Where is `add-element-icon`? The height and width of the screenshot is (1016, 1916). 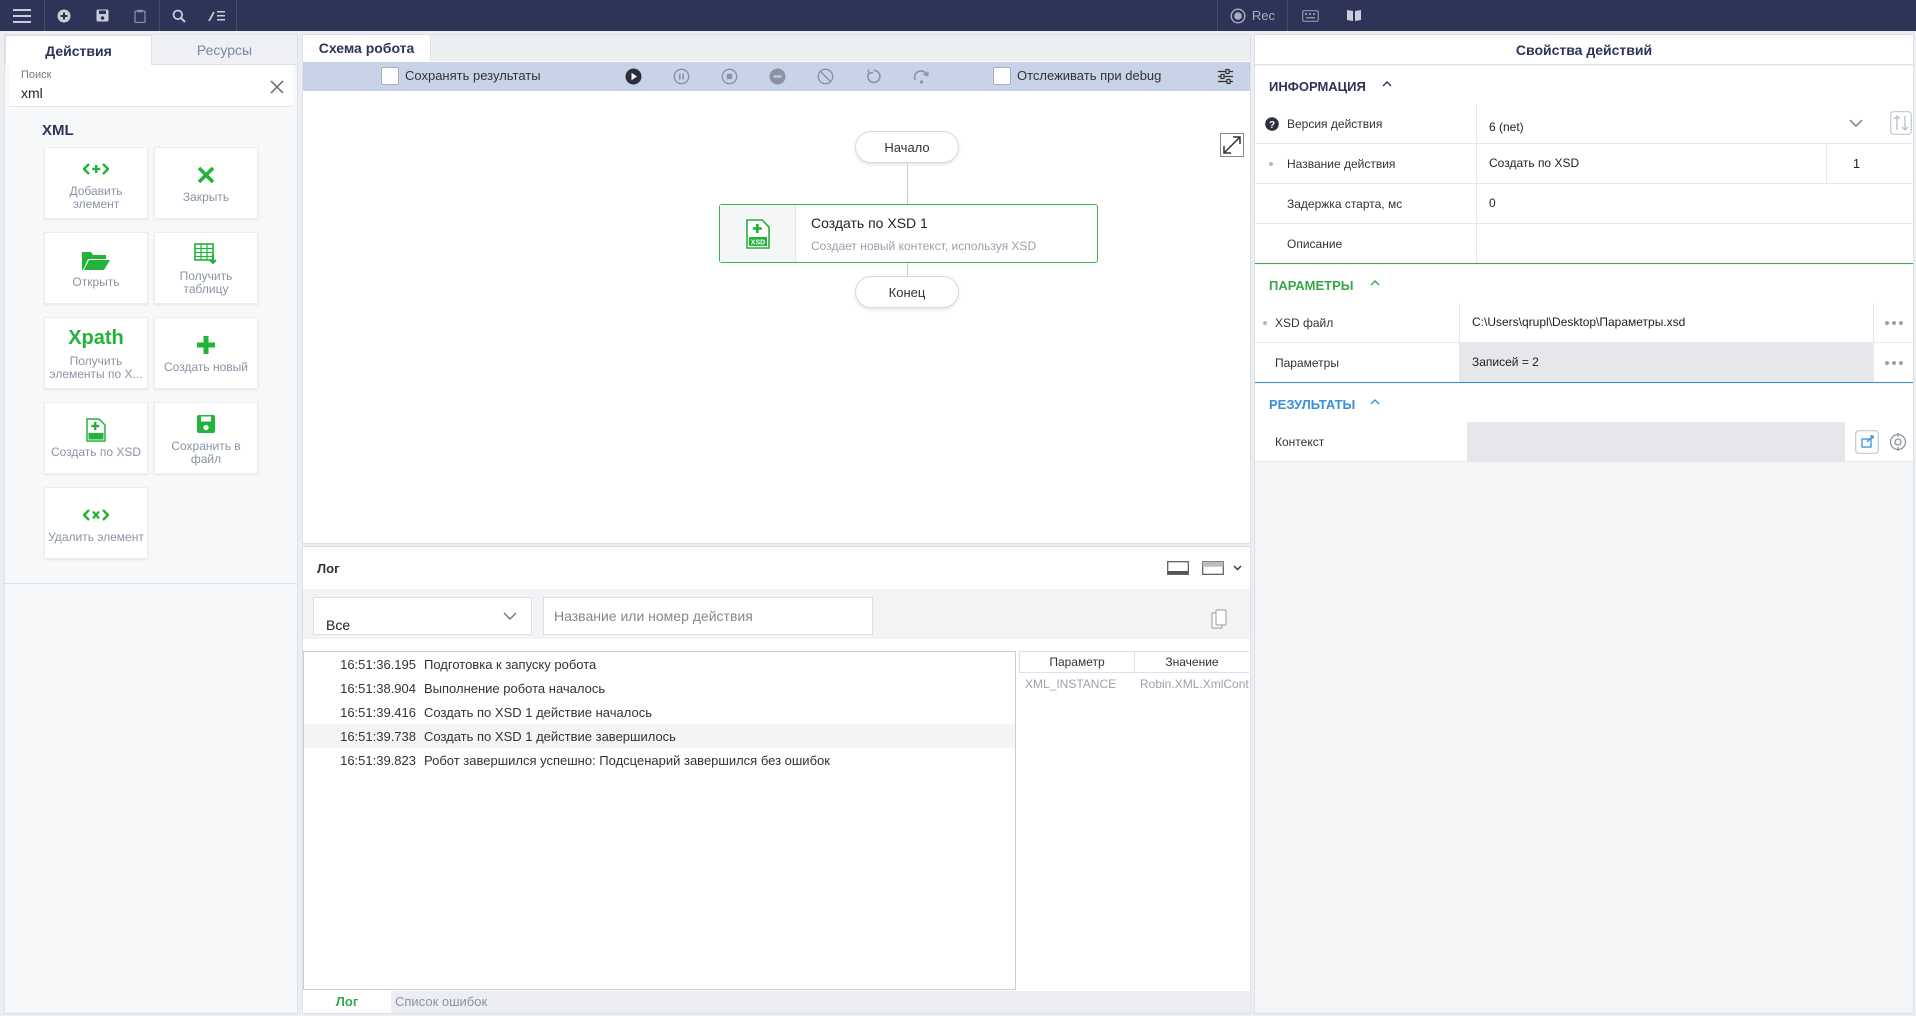 add-element-icon is located at coordinates (96, 169).